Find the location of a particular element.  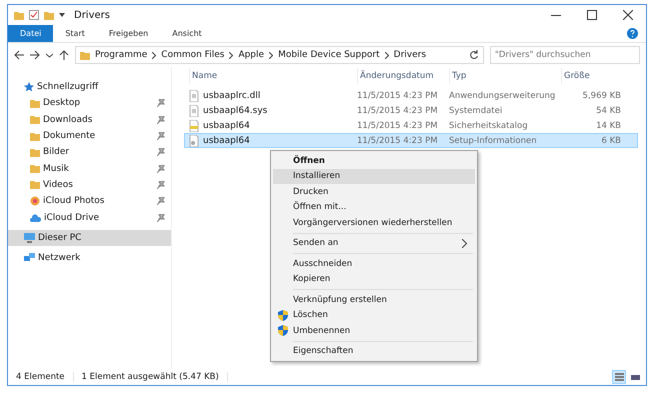

column-header: Typ is located at coordinates (505, 76).